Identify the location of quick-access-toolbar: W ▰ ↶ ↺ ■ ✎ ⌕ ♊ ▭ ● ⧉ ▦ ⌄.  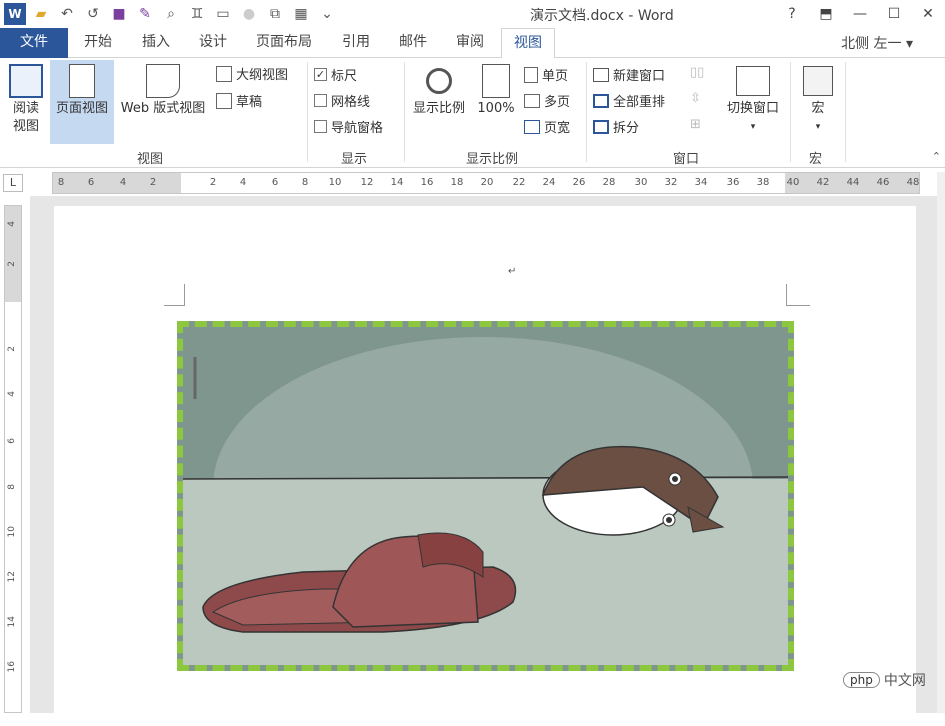
(171, 14).